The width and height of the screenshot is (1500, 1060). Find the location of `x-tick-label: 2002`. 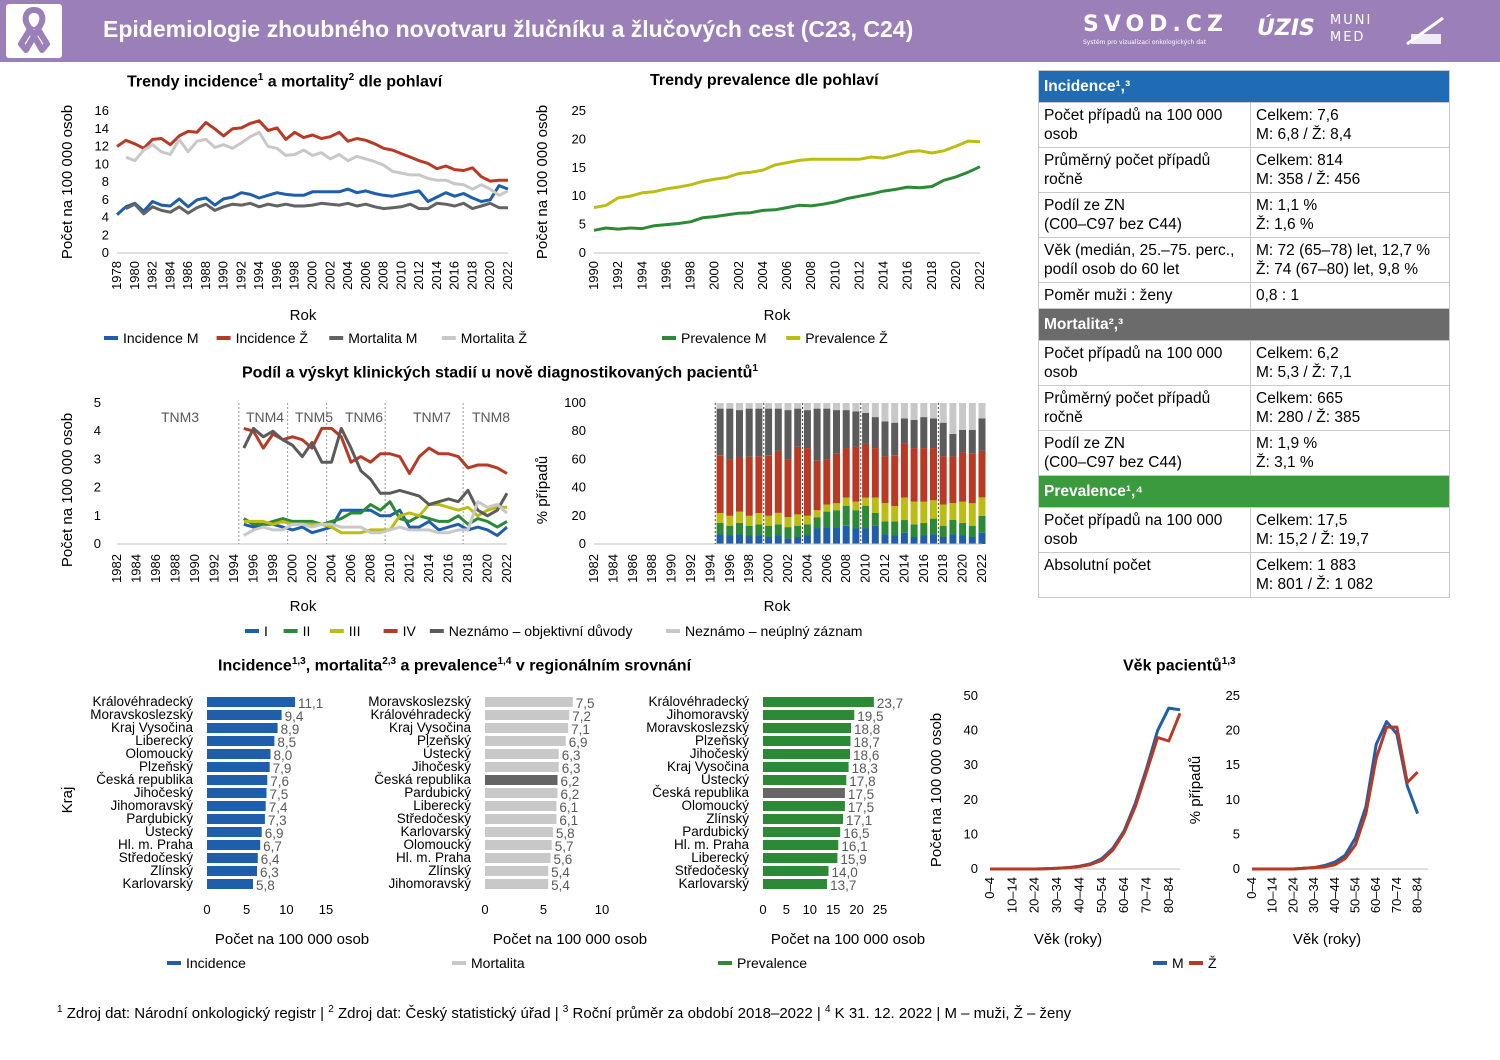

x-tick-label: 2002 is located at coordinates (329, 275).